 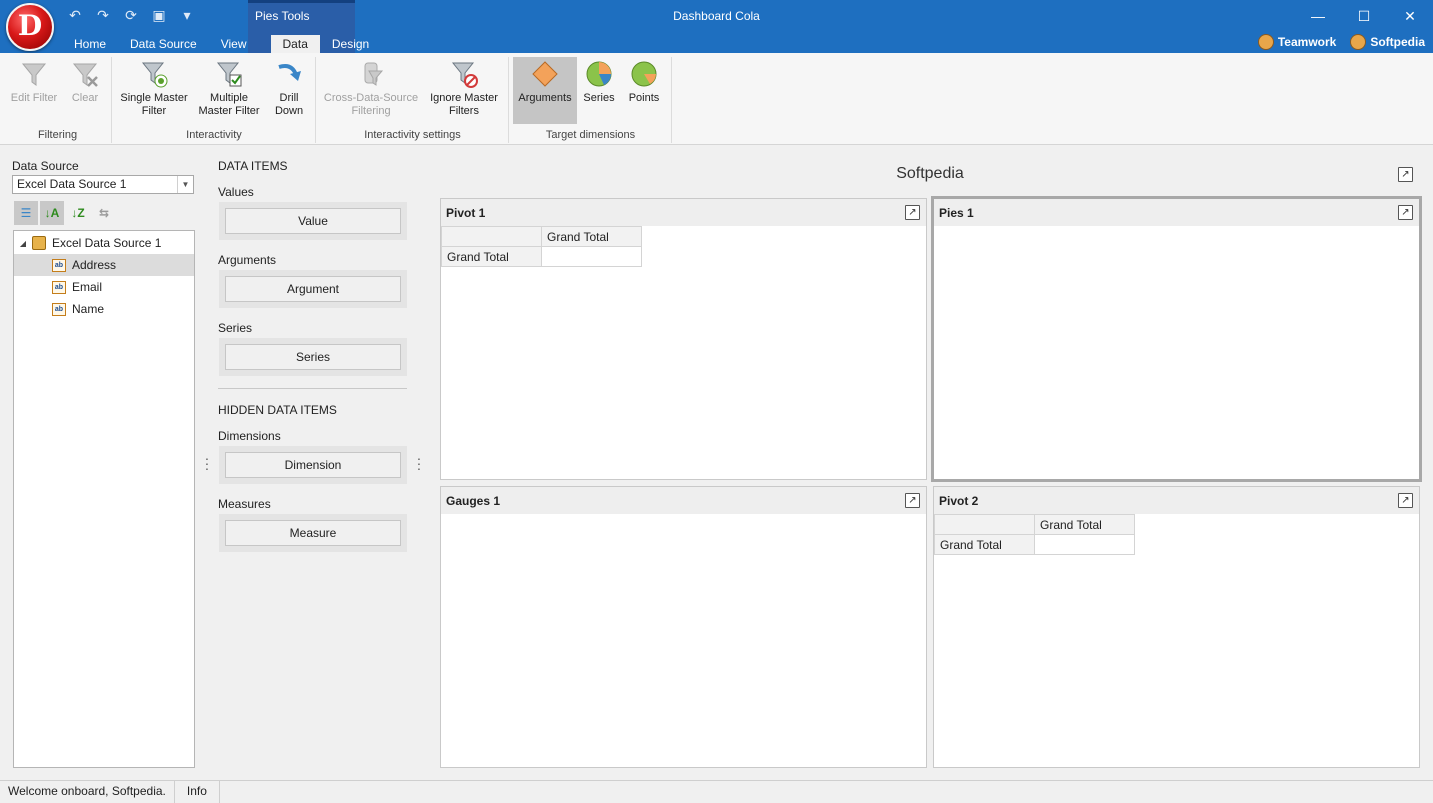 What do you see at coordinates (1296, 42) in the screenshot?
I see `teamwork-link: Teamwork` at bounding box center [1296, 42].